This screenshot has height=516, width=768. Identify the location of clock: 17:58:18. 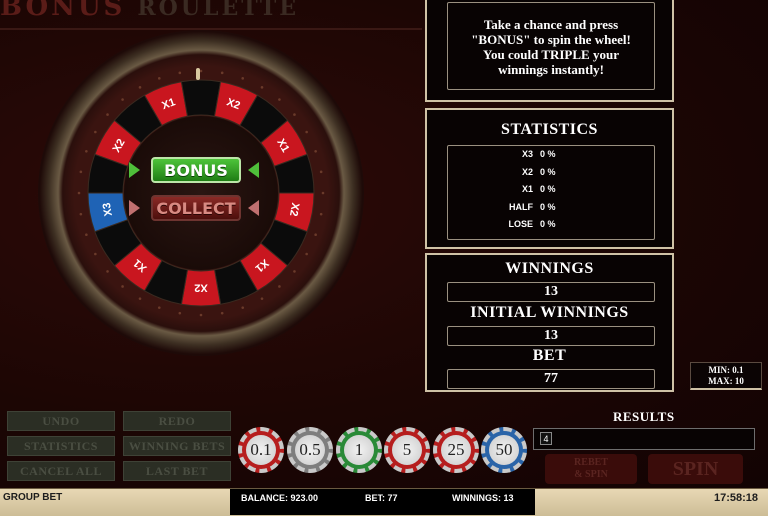
(735, 498).